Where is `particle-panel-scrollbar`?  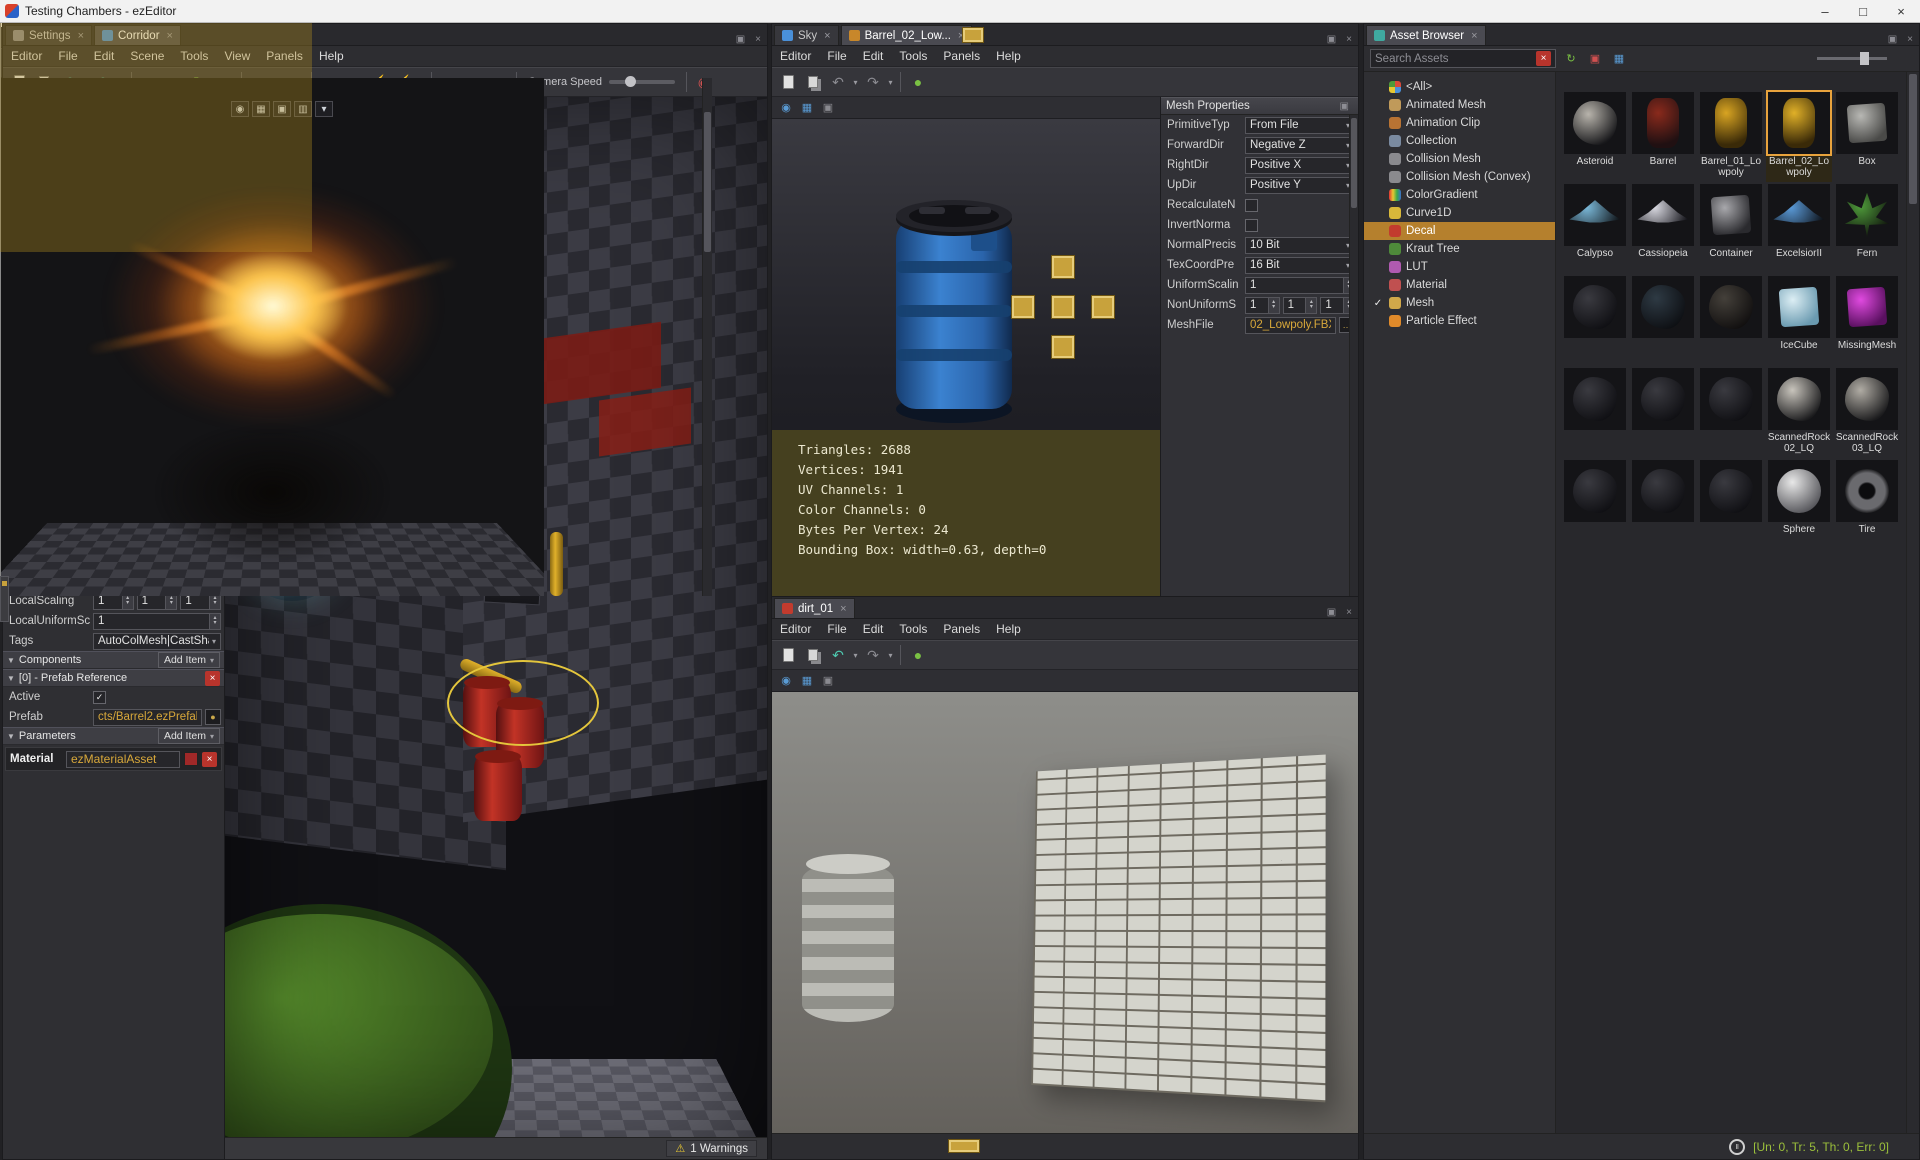 particle-panel-scrollbar is located at coordinates (707, 337).